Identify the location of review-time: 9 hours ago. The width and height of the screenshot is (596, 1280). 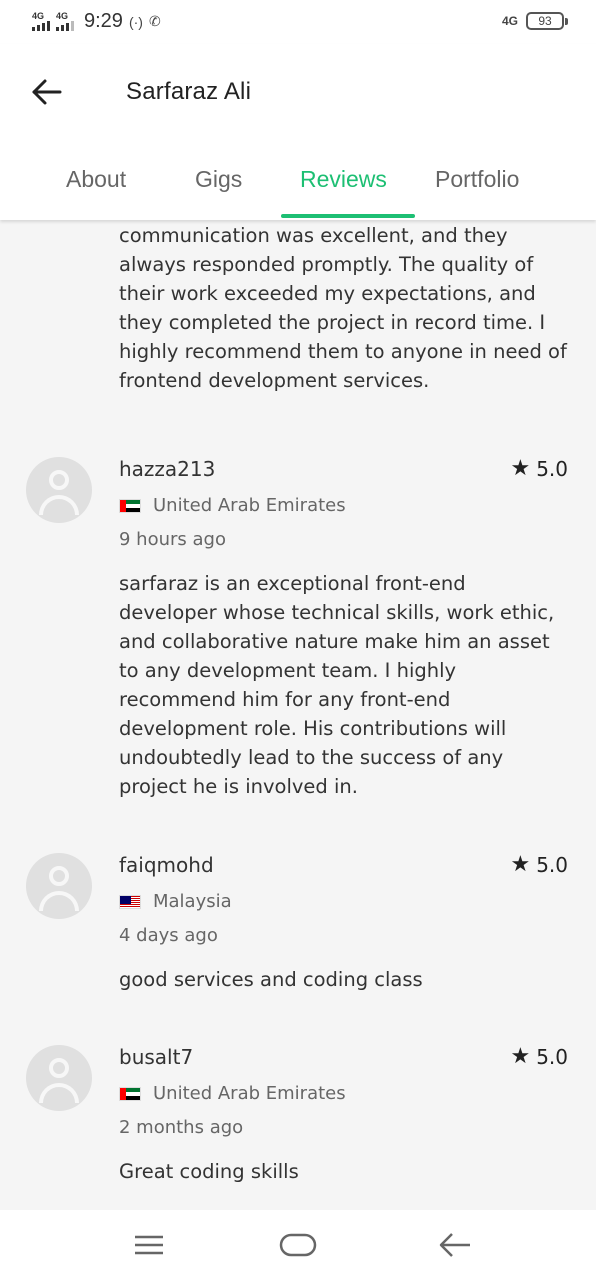
(172, 539).